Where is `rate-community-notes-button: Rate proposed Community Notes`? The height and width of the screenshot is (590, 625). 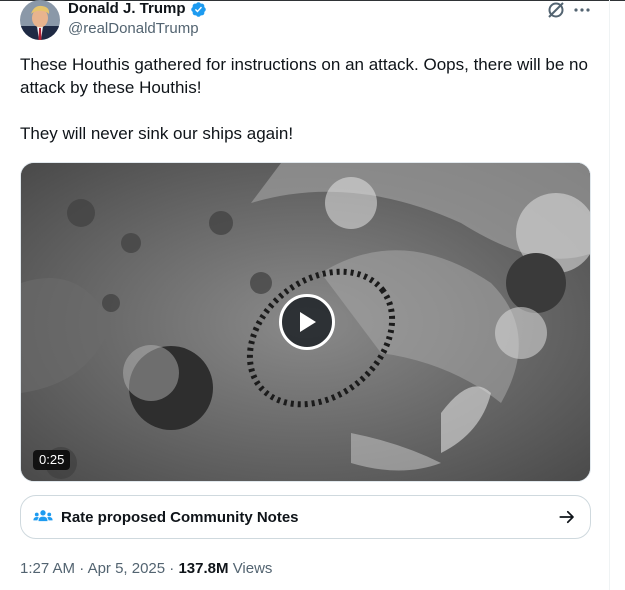 rate-community-notes-button: Rate proposed Community Notes is located at coordinates (305, 517).